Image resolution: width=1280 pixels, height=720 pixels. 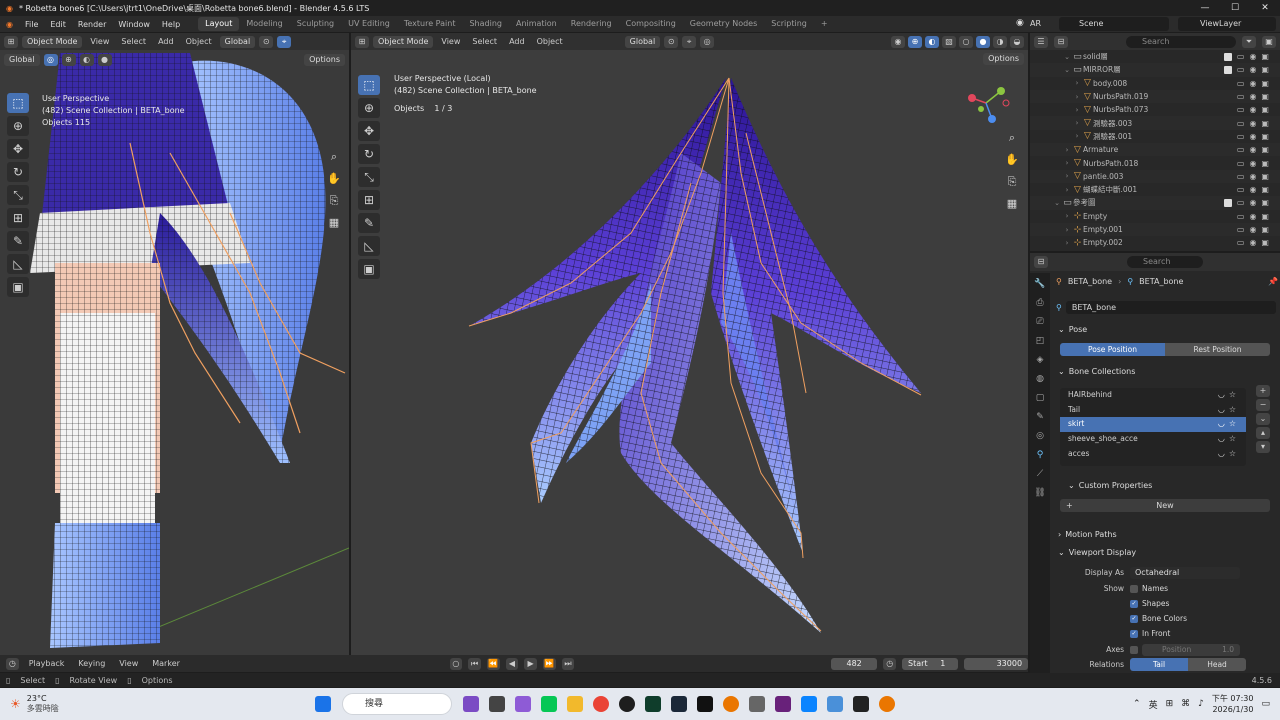 What do you see at coordinates (18, 149) in the screenshot?
I see `move-tool: ✥` at bounding box center [18, 149].